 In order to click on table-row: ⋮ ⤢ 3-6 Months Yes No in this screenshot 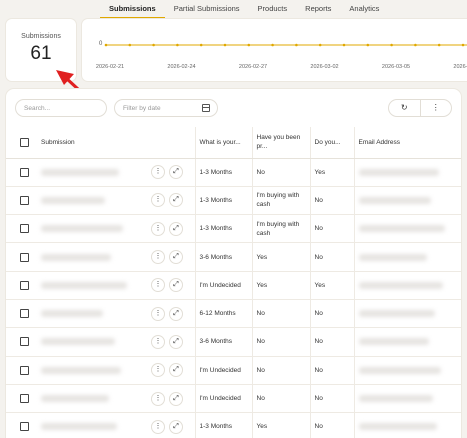, I will do `click(233, 257)`.